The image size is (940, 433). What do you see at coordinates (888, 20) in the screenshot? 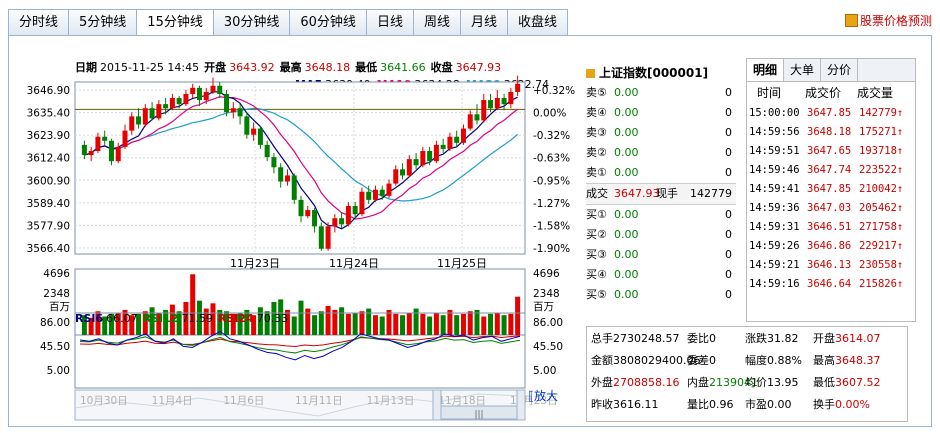
I see `price-predict-link: 股票价格预测` at bounding box center [888, 20].